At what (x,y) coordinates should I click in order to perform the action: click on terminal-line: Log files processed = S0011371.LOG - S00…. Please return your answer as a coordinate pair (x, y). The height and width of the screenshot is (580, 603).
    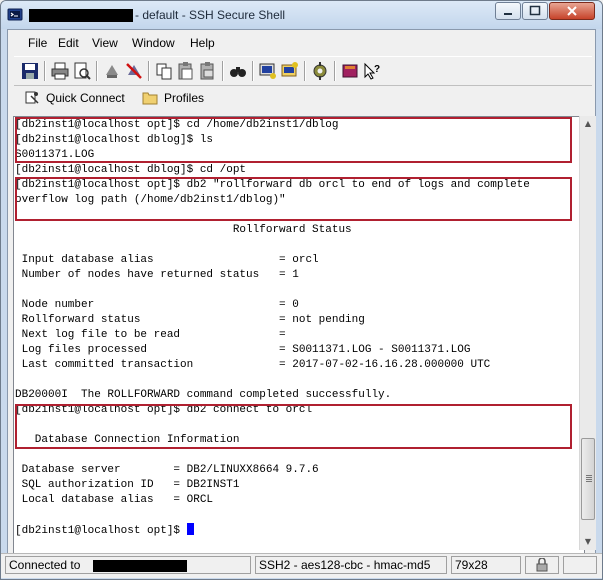
    Looking at the image, I should click on (295, 350).